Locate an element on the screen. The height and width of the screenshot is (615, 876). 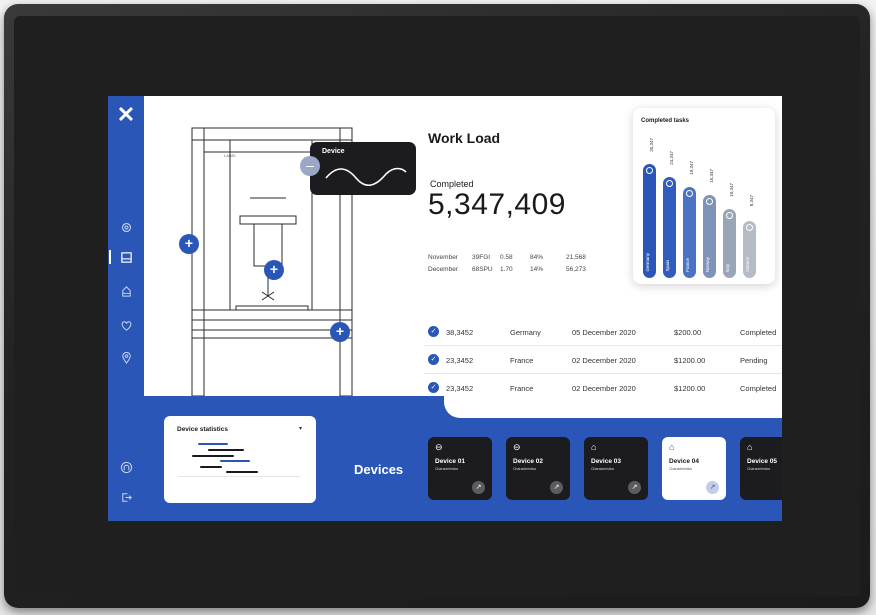
svg-text: LABEL is located at coordinates (230, 155).